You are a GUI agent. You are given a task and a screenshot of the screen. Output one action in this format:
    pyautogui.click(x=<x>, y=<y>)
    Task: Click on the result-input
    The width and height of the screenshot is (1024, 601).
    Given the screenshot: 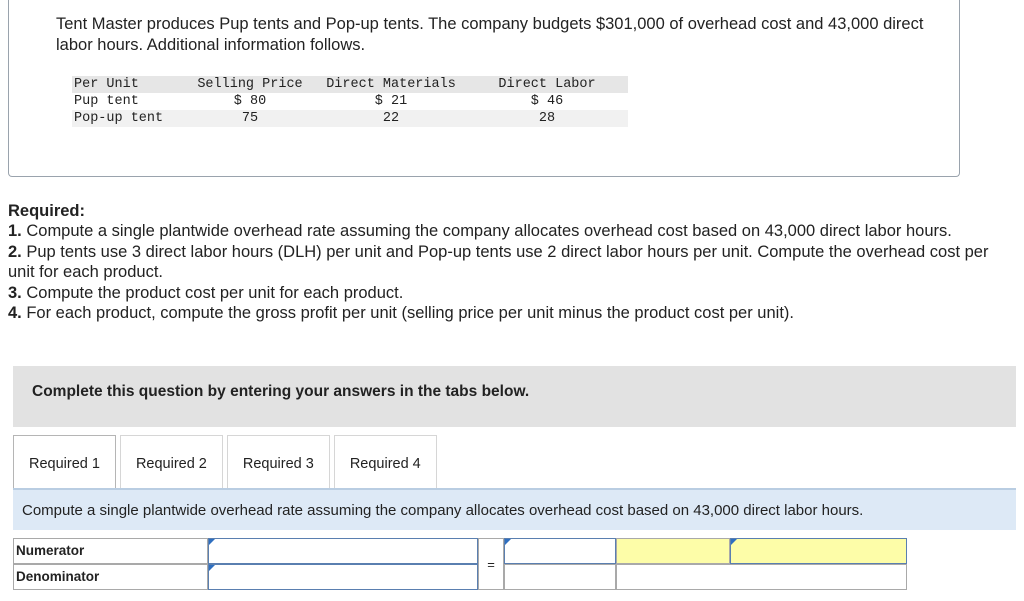 What is the action you would take?
    pyautogui.click(x=818, y=551)
    